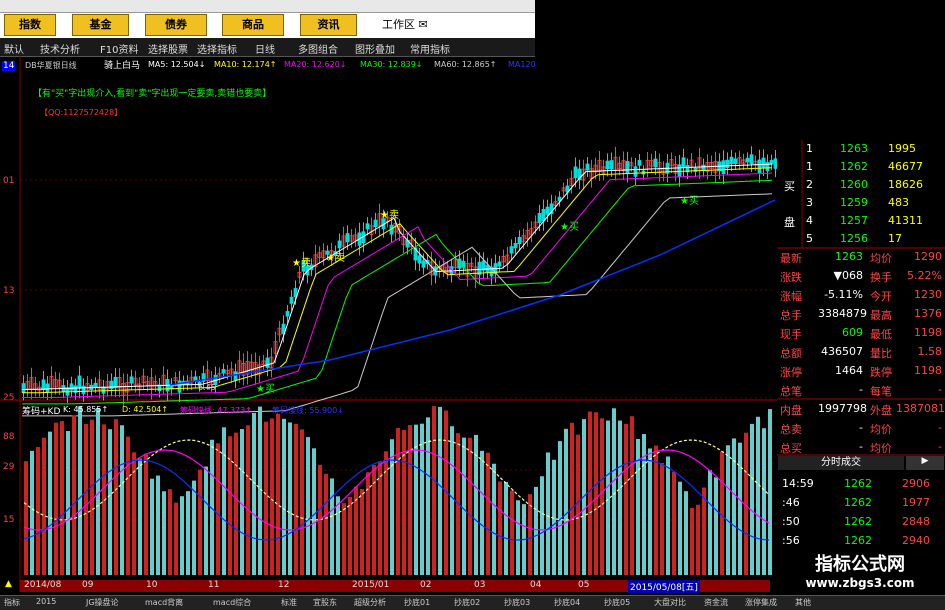  I want to click on bottom-tab: 标准, so click(289, 602).